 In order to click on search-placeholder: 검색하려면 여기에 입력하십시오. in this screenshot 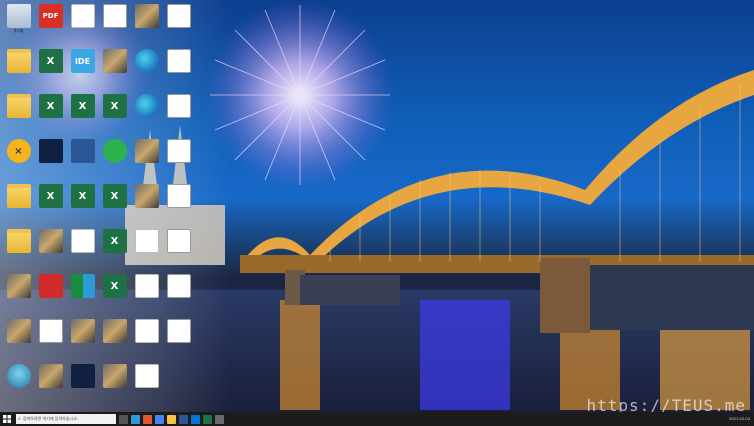, I will do `click(50, 418)`.